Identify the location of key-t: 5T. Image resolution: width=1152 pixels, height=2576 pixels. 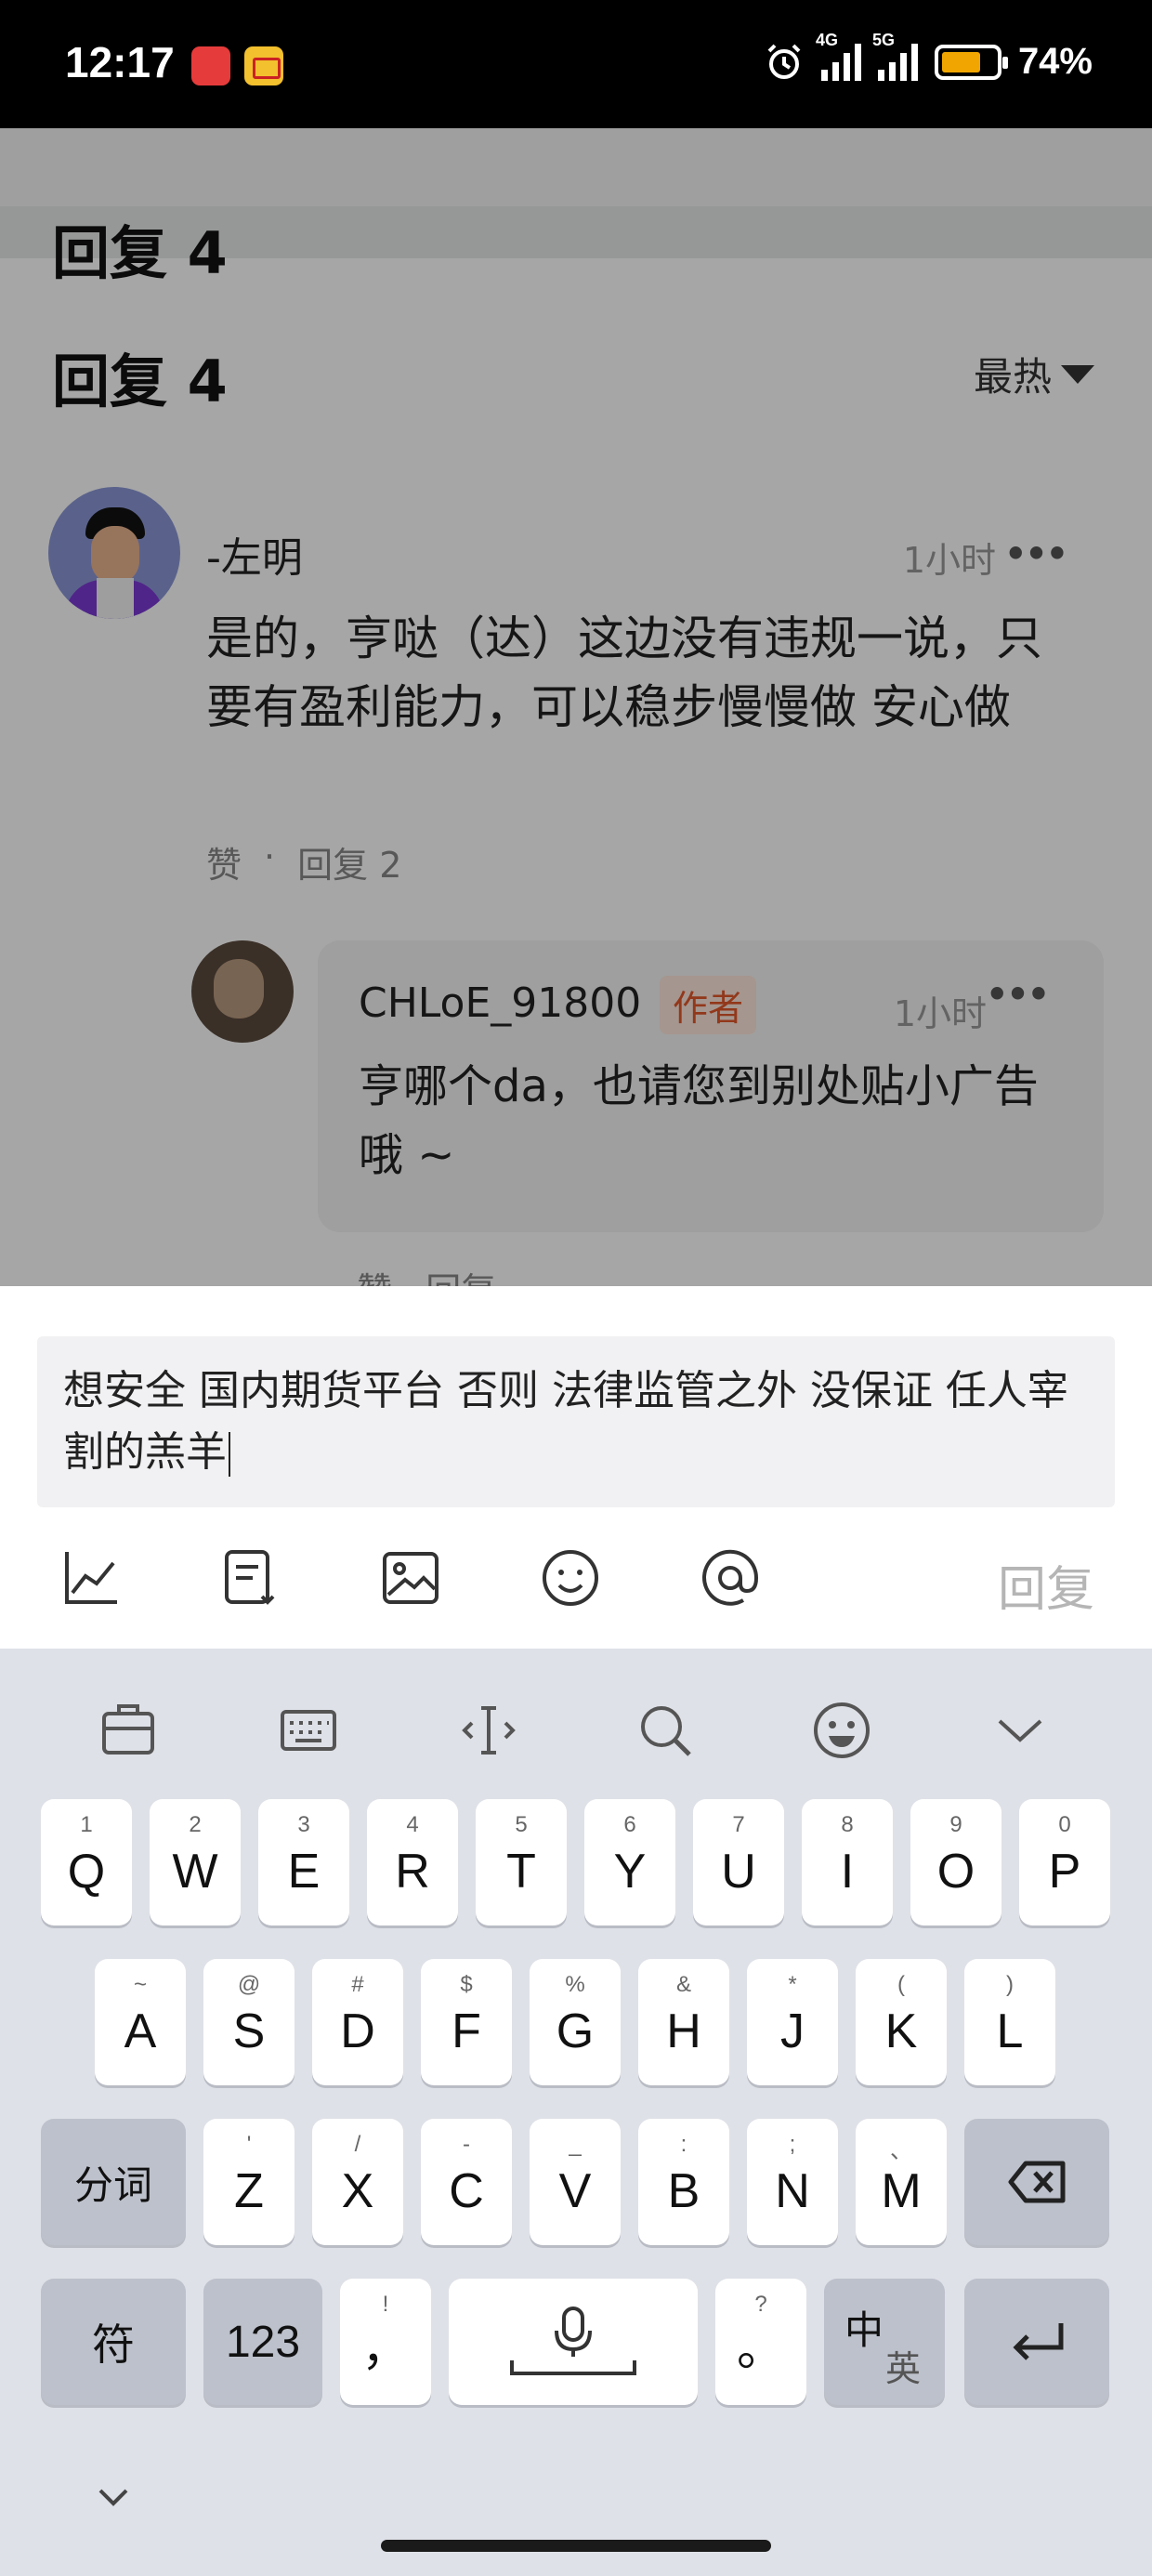
(521, 1862).